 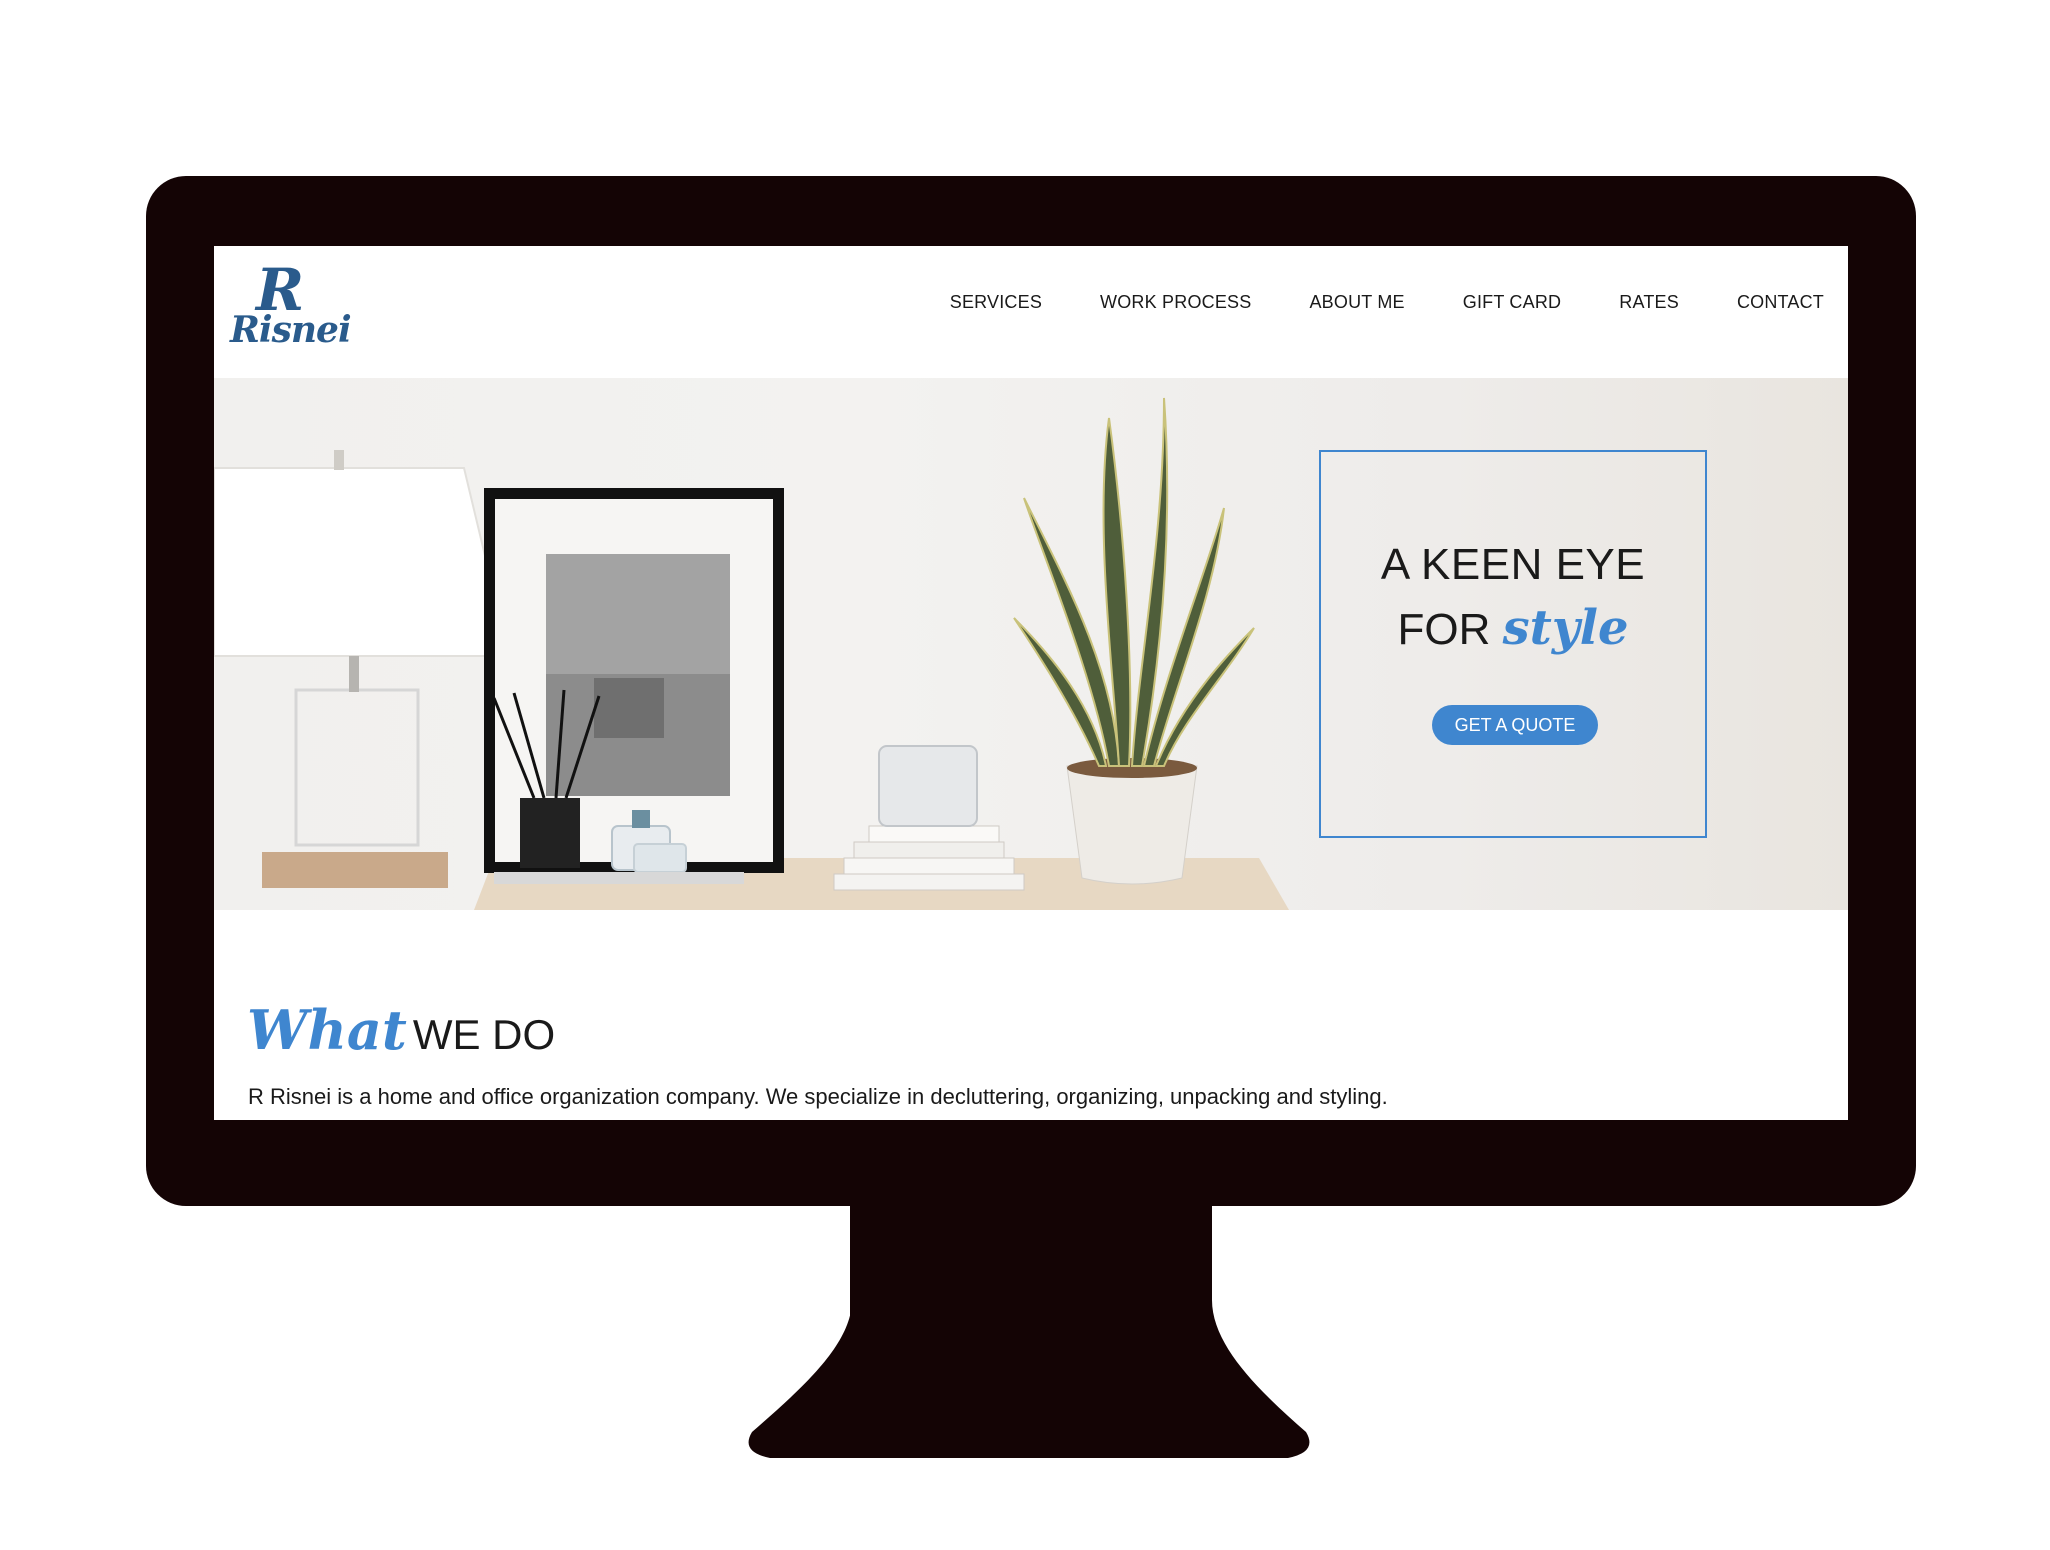 I want to click on logo-name: Risnei, so click(x=291, y=330).